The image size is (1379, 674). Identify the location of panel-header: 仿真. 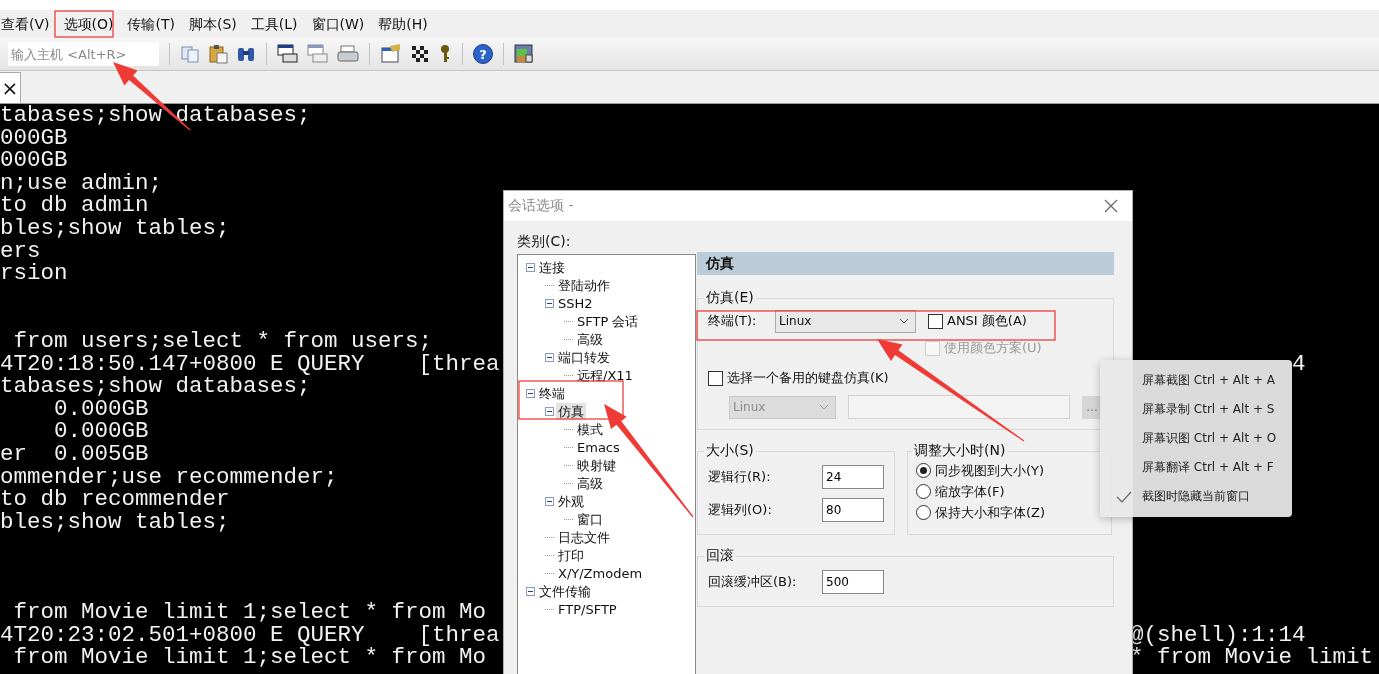
(905, 263).